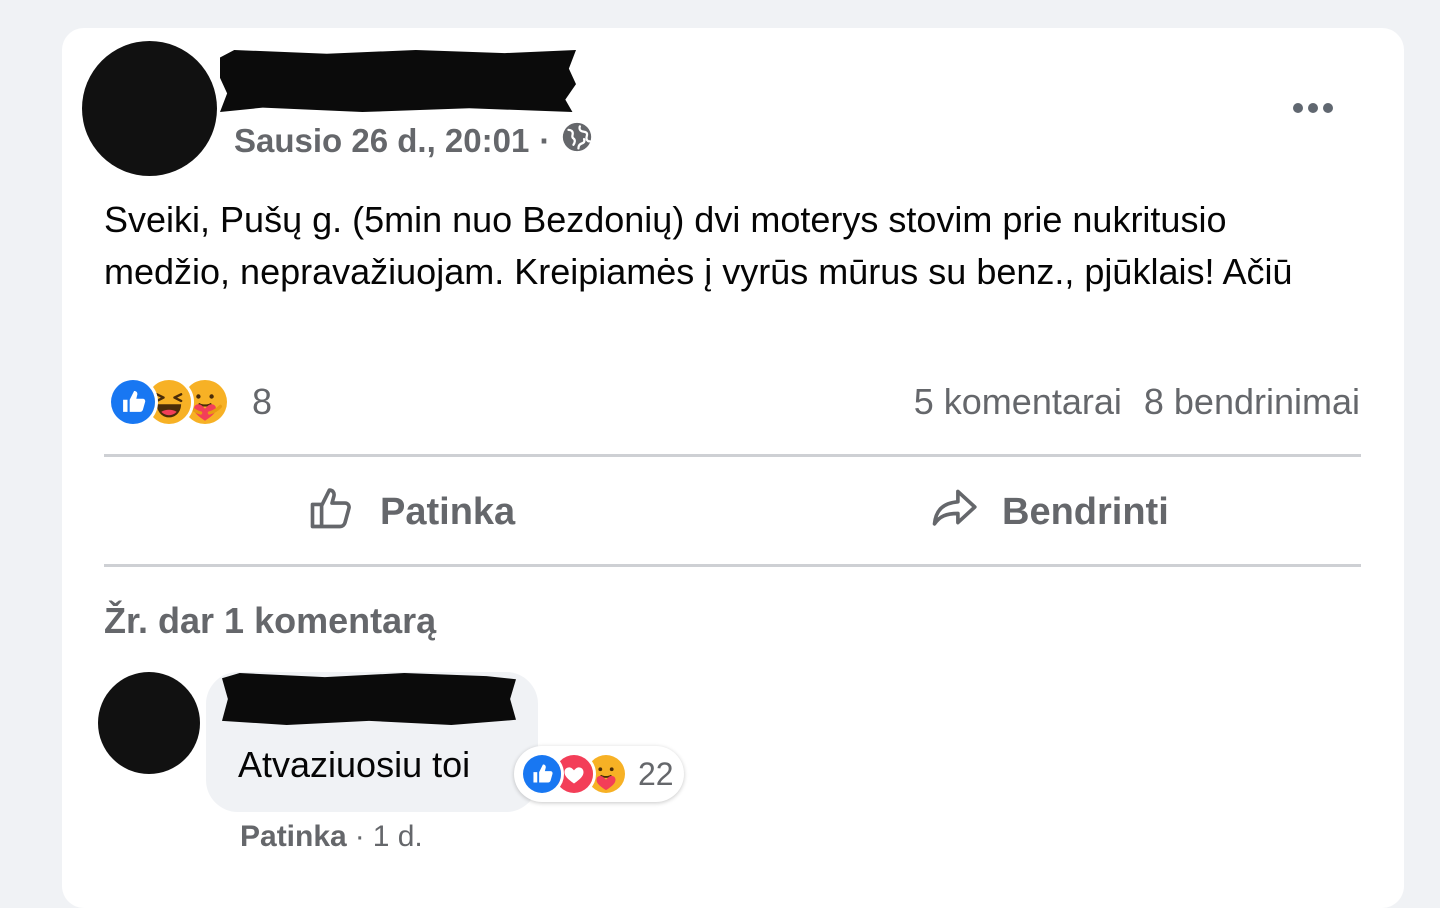 This screenshot has height=908, width=1440. I want to click on commenter-avatar, so click(149, 723).